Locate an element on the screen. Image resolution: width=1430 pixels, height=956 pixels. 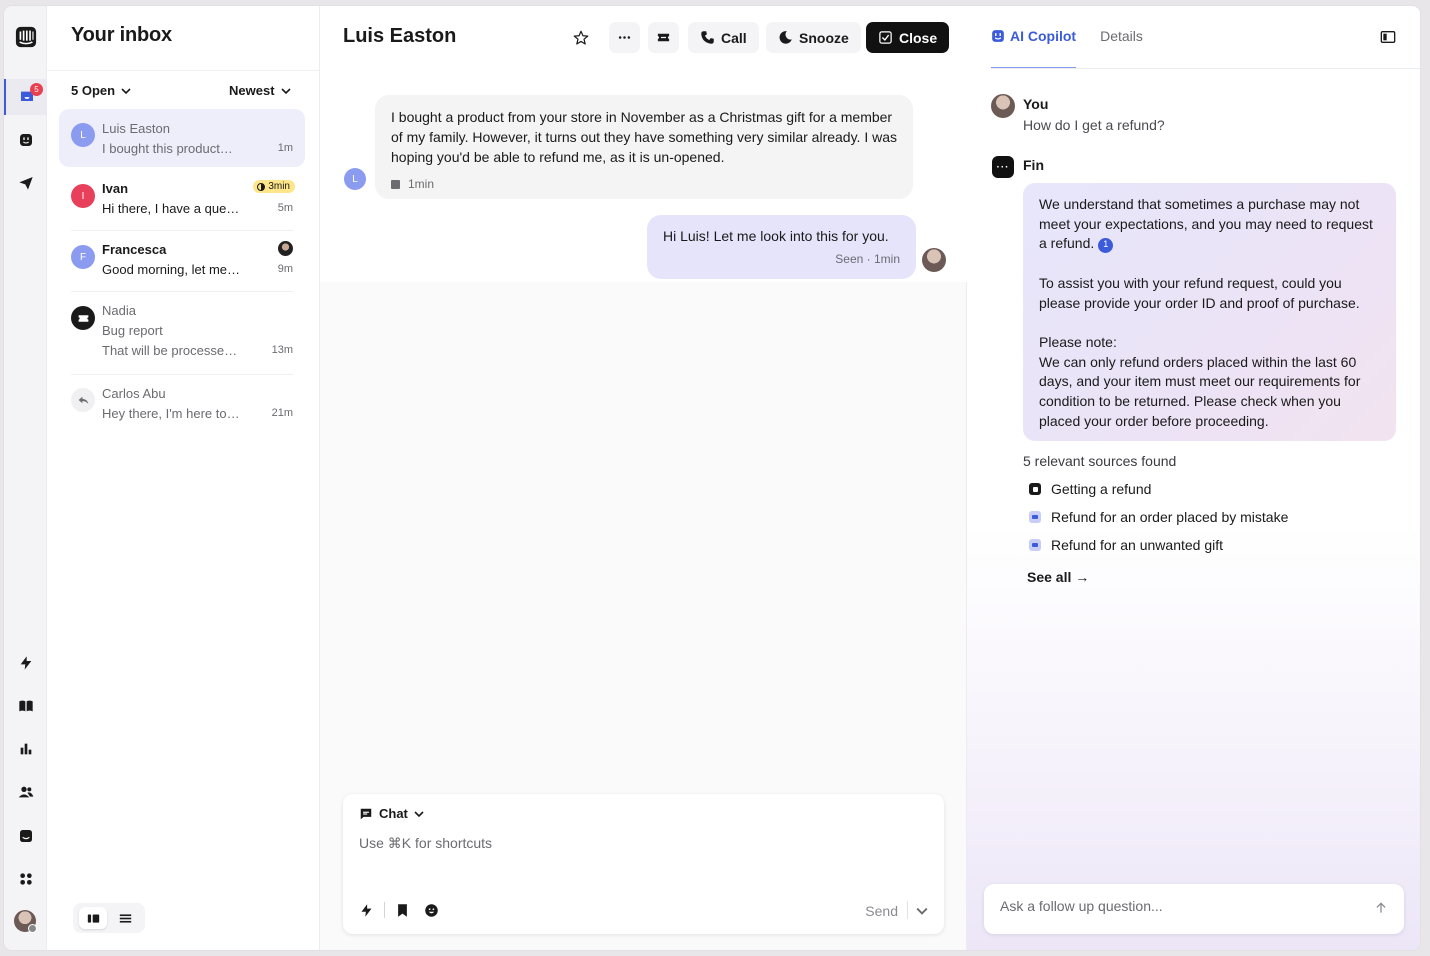
followup-box is located at coordinates (1194, 909).